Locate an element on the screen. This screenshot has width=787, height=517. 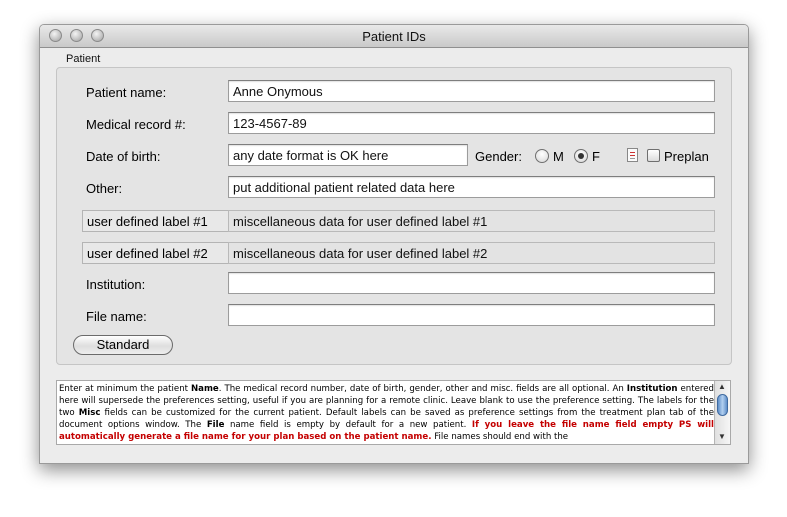
gender-f-label: F is located at coordinates (596, 156).